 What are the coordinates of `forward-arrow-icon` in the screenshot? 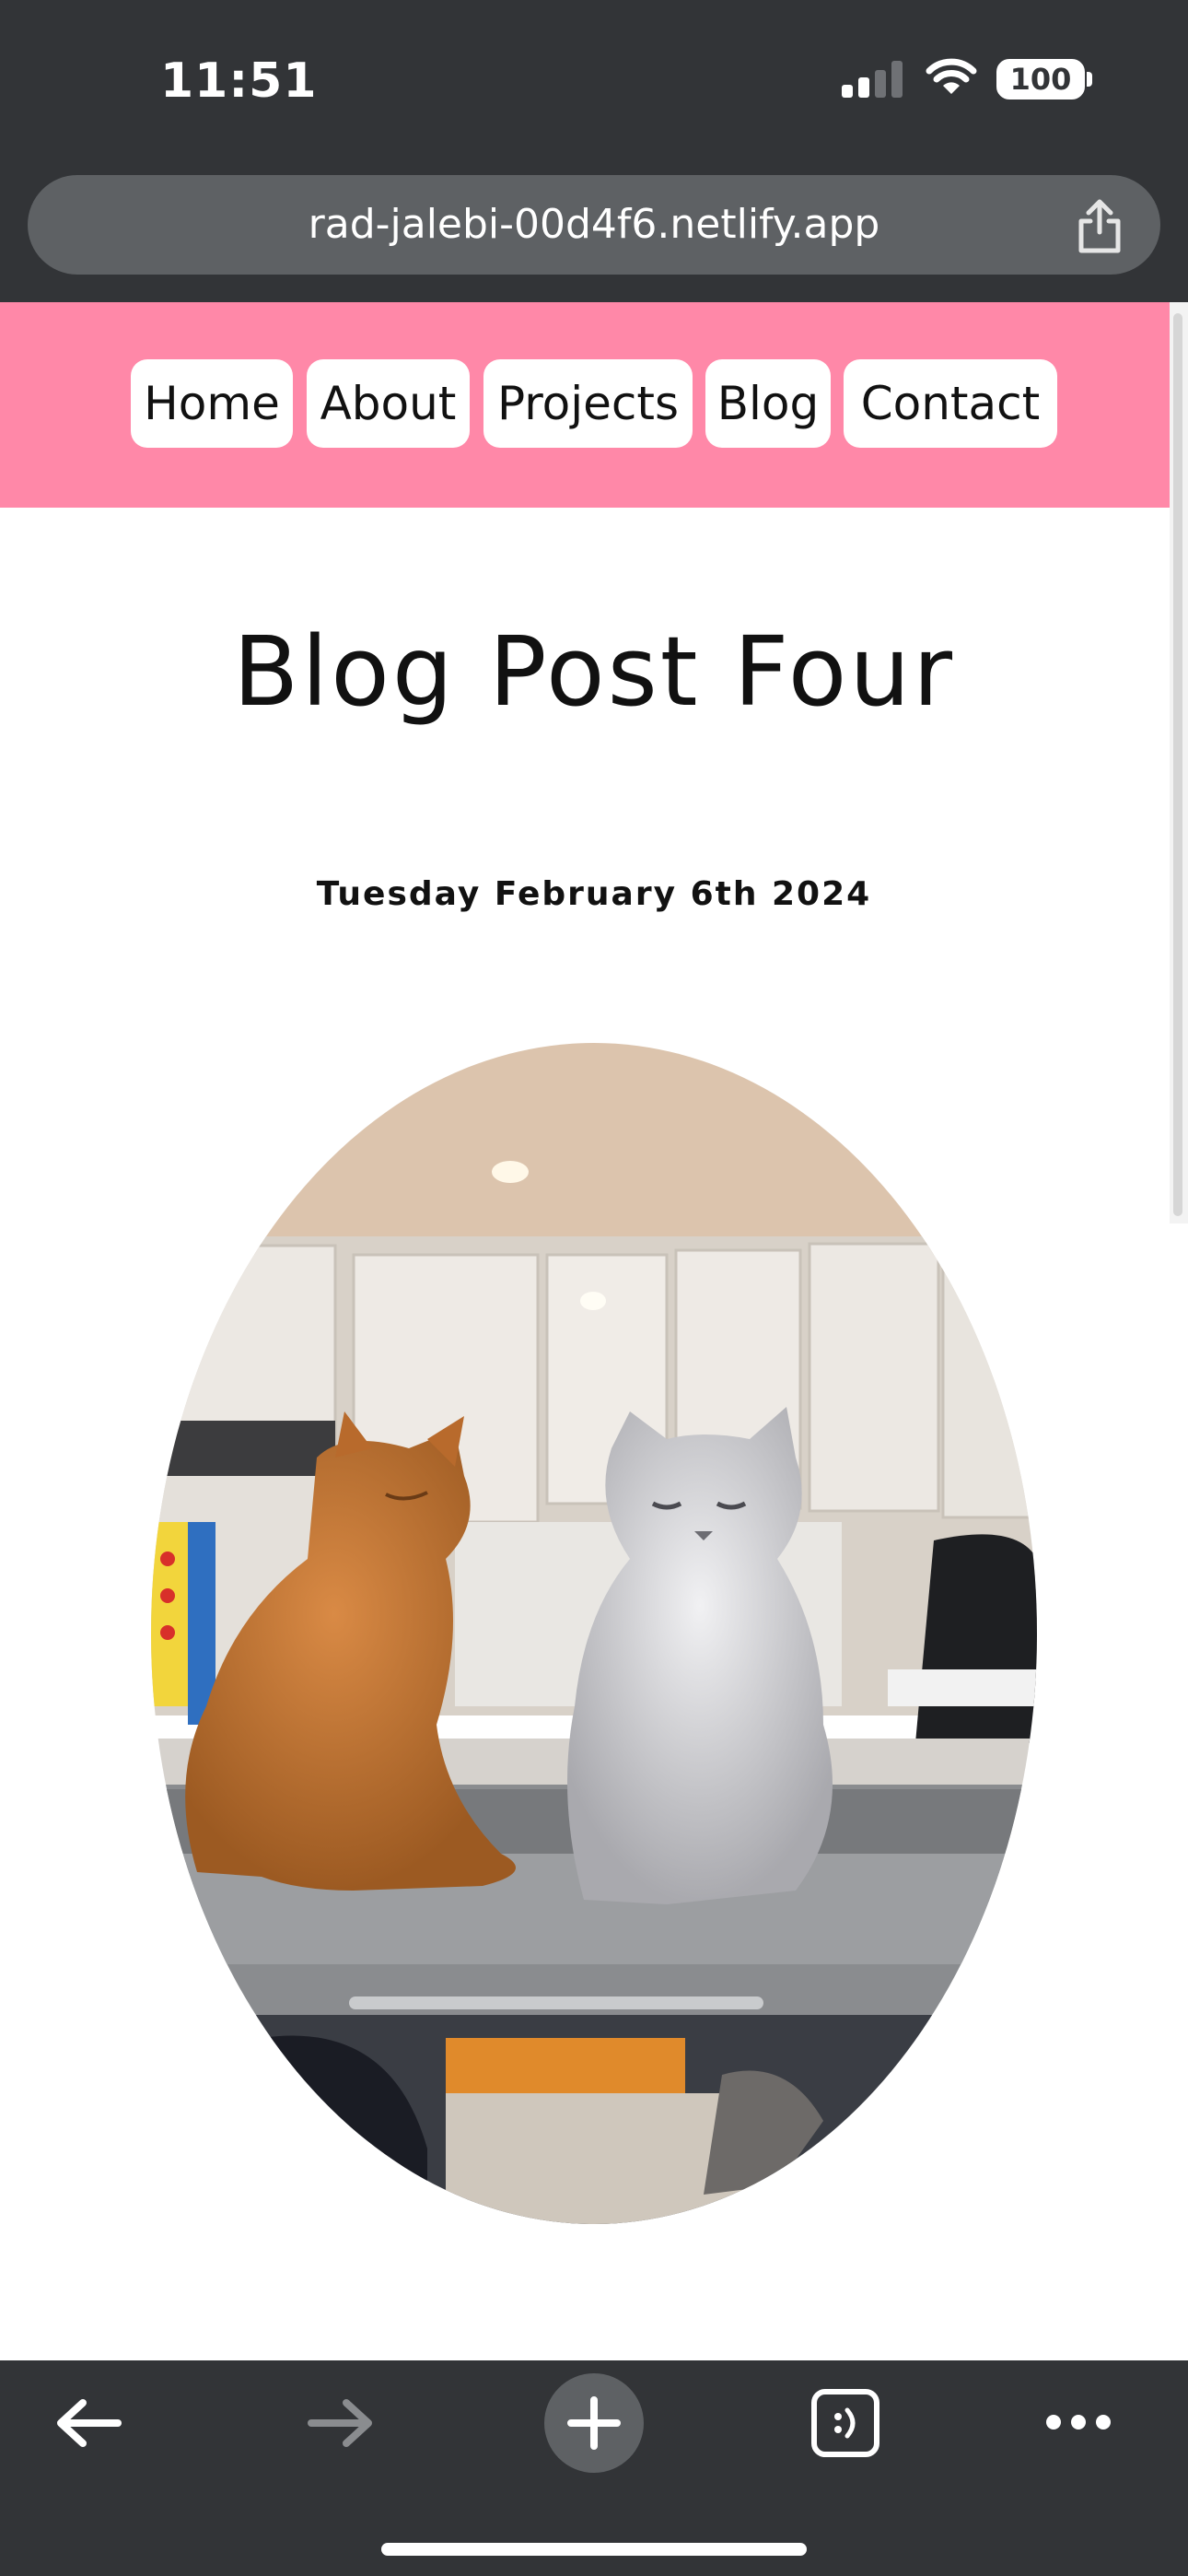 It's located at (341, 2423).